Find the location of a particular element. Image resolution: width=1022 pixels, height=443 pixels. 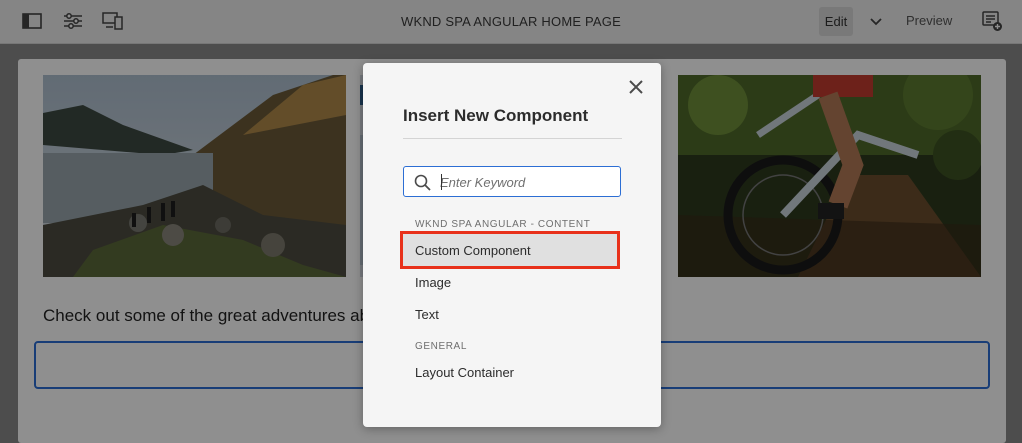

group-heading-general: GENERAL is located at coordinates (441, 346).